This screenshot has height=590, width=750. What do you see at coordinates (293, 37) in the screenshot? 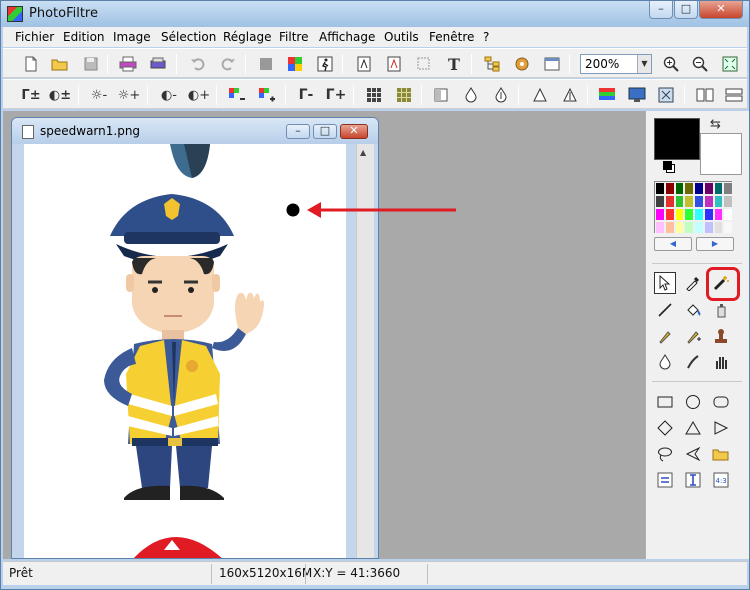
I see `menu-filtre: Filtre` at bounding box center [293, 37].